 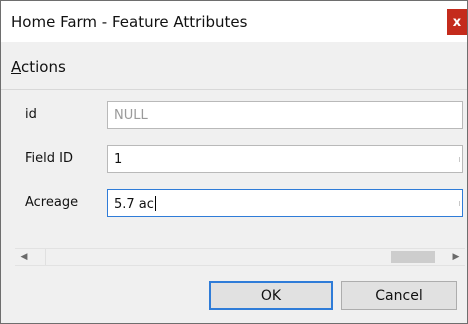 What do you see at coordinates (285, 115) in the screenshot?
I see `id-field: NULL` at bounding box center [285, 115].